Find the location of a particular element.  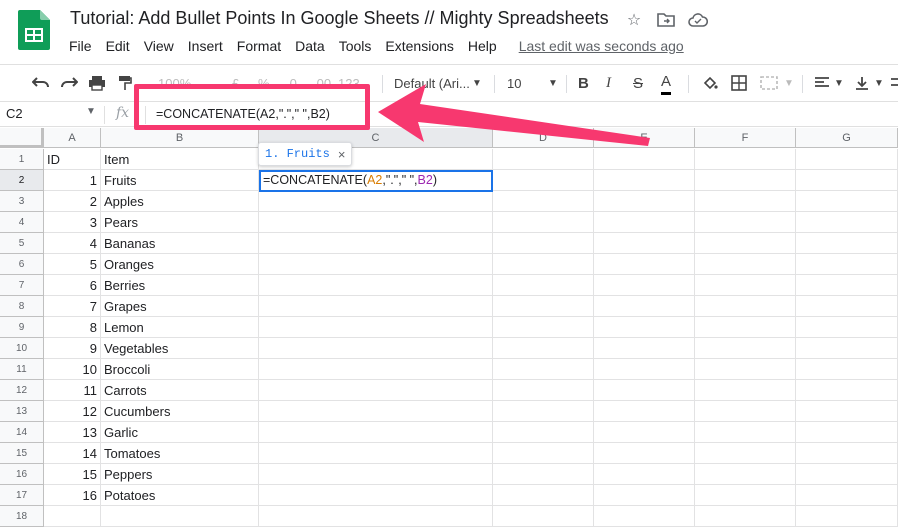

cell-g18 is located at coordinates (847, 516).